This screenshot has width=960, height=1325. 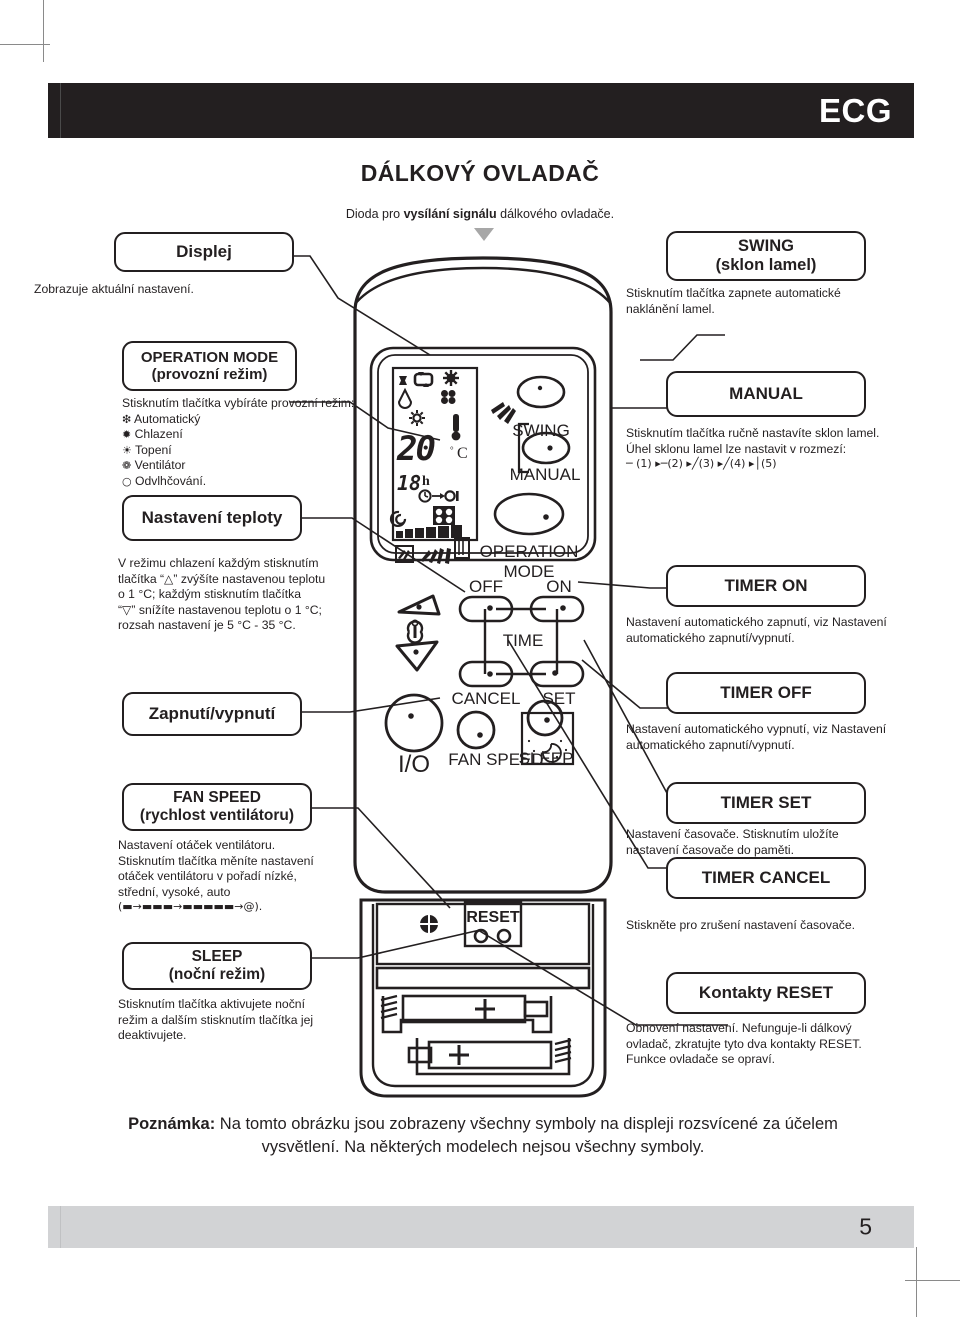 What do you see at coordinates (171, 481) in the screenshot?
I see `mode-label-dehumidify: Odvlhčování.` at bounding box center [171, 481].